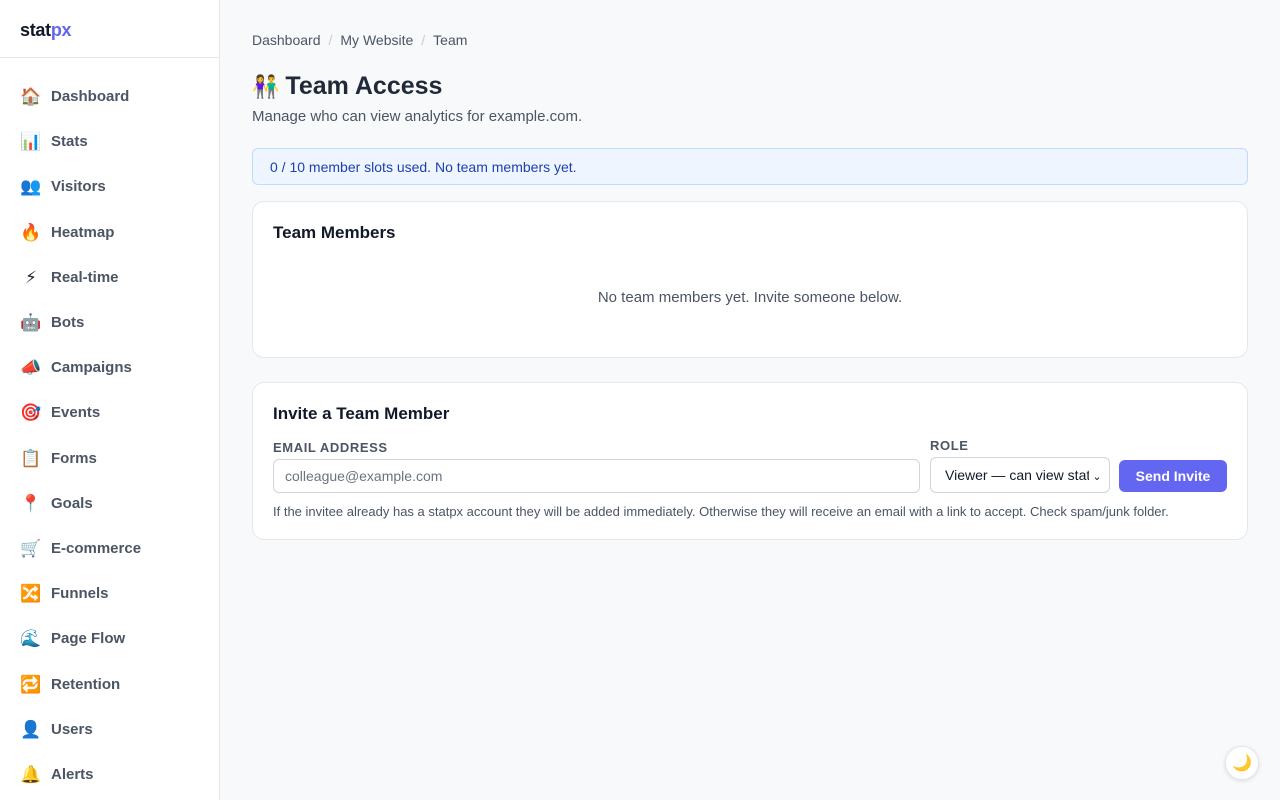  What do you see at coordinates (1097, 476) in the screenshot?
I see `chevron-down-icon: ⌄` at bounding box center [1097, 476].